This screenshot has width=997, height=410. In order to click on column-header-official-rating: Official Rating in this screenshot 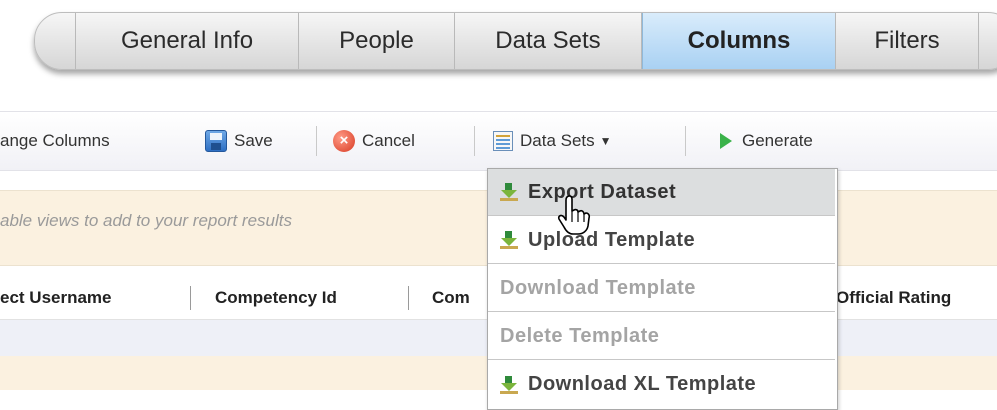, I will do `click(893, 298)`.